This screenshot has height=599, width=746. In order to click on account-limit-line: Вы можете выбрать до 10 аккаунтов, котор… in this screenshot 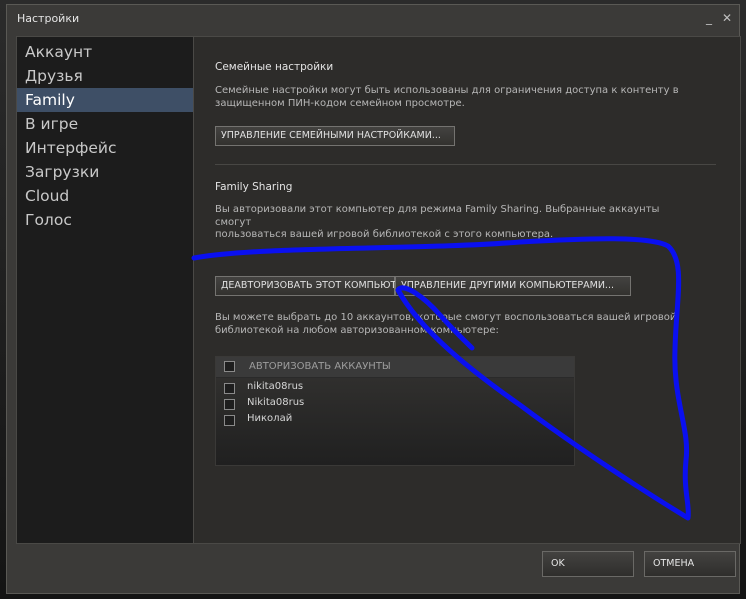, I will do `click(446, 317)`.